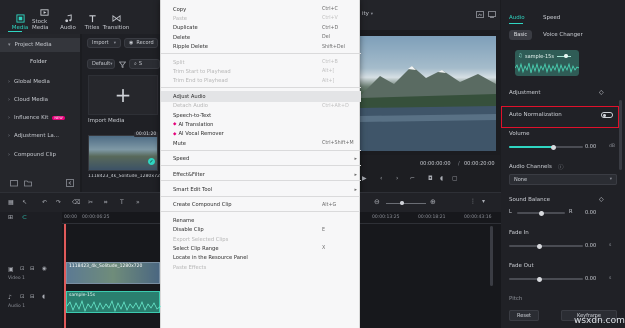  I want to click on fade-in-slider, so click(546, 246).